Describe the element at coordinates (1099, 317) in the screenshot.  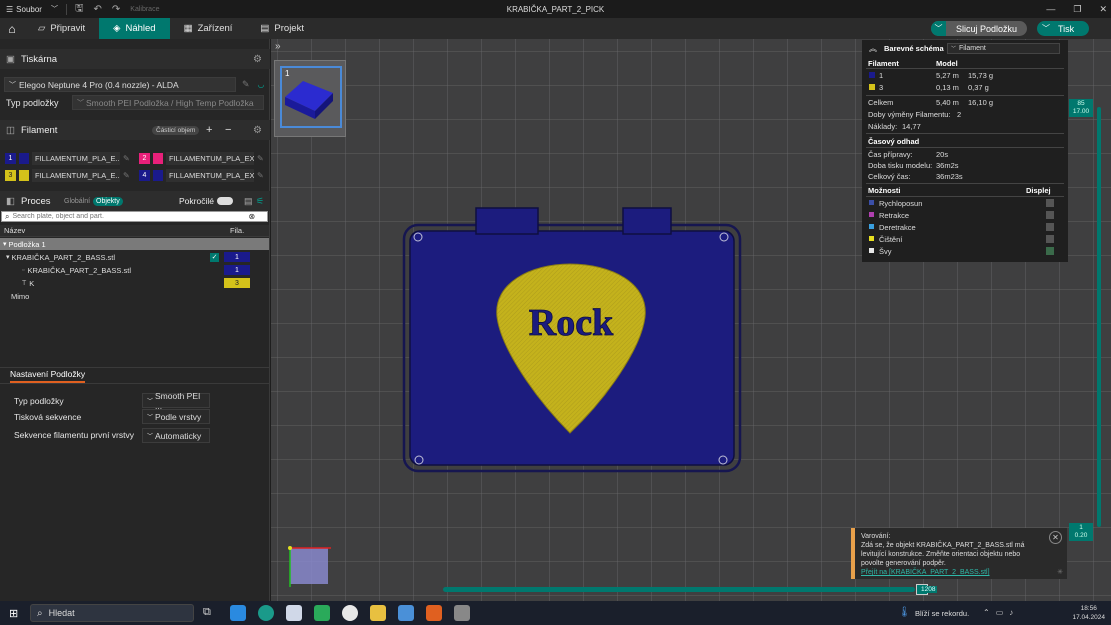
I see `layer-slider` at that location.